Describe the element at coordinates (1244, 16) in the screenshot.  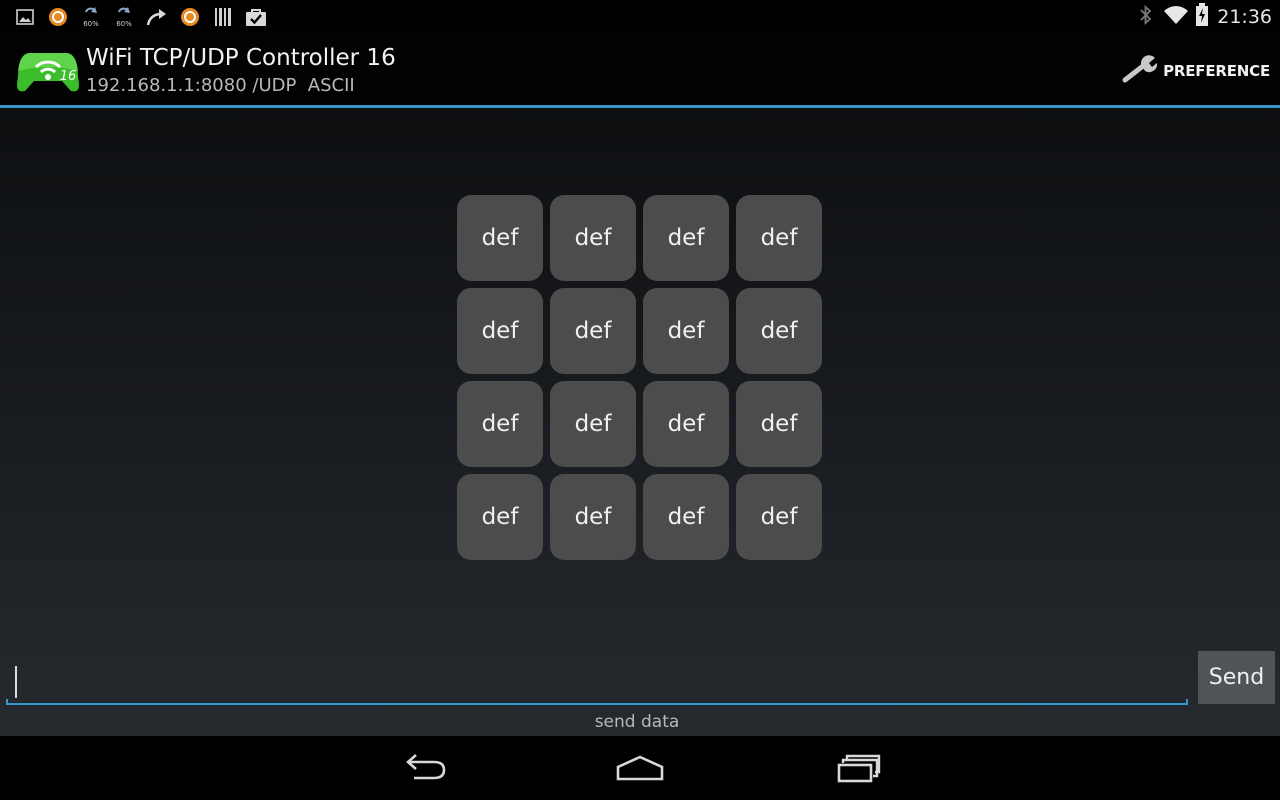
I see `clock: 21:36` at that location.